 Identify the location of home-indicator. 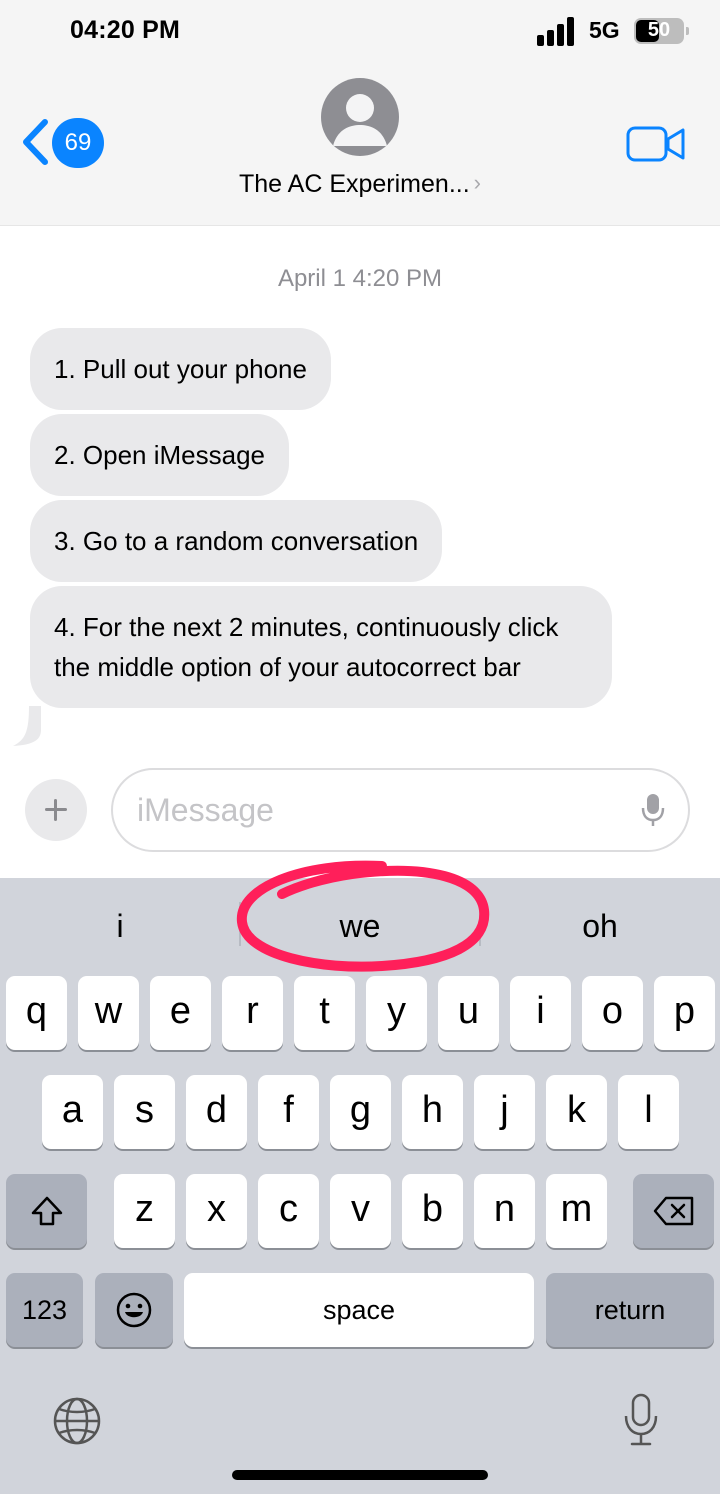
(360, 1475).